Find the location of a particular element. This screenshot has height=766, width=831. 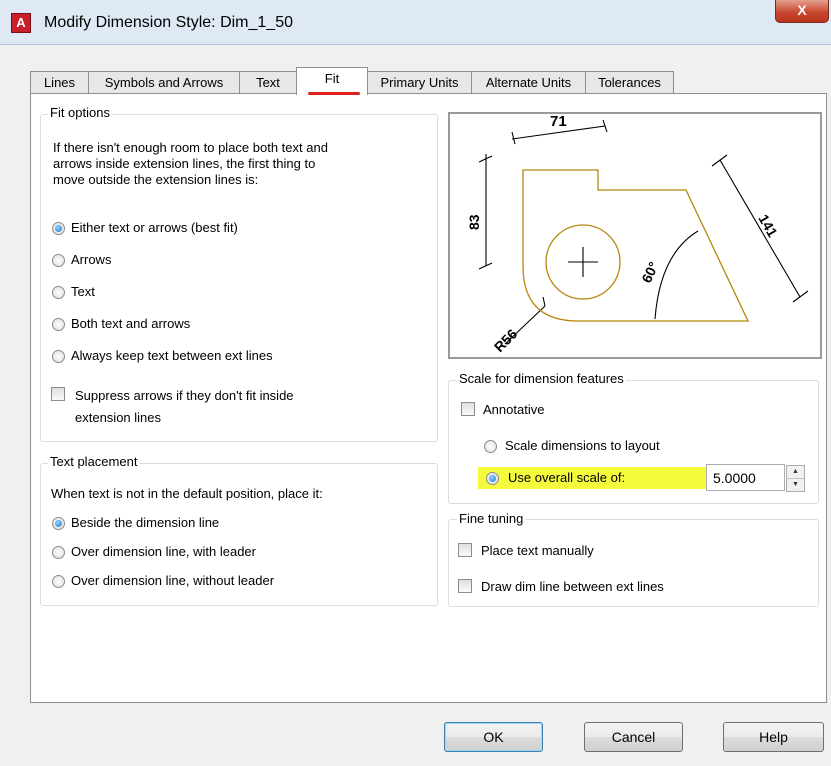

preview-label-top: 71 is located at coordinates (558, 122).